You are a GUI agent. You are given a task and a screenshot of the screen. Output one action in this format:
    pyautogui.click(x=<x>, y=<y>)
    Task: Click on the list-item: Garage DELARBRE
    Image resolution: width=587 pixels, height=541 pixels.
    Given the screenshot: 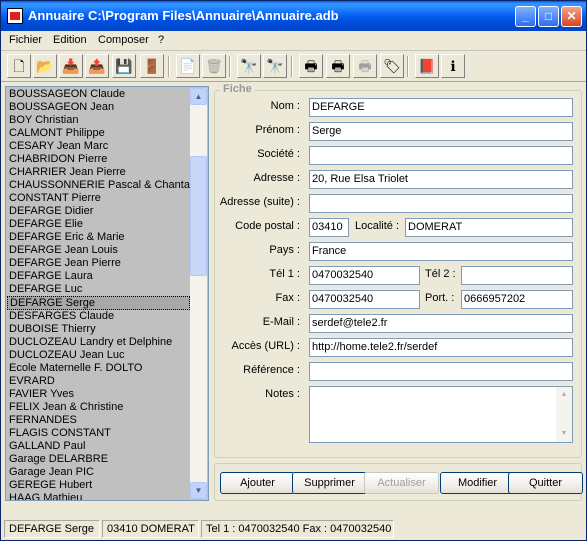 What is the action you would take?
    pyautogui.click(x=98, y=459)
    